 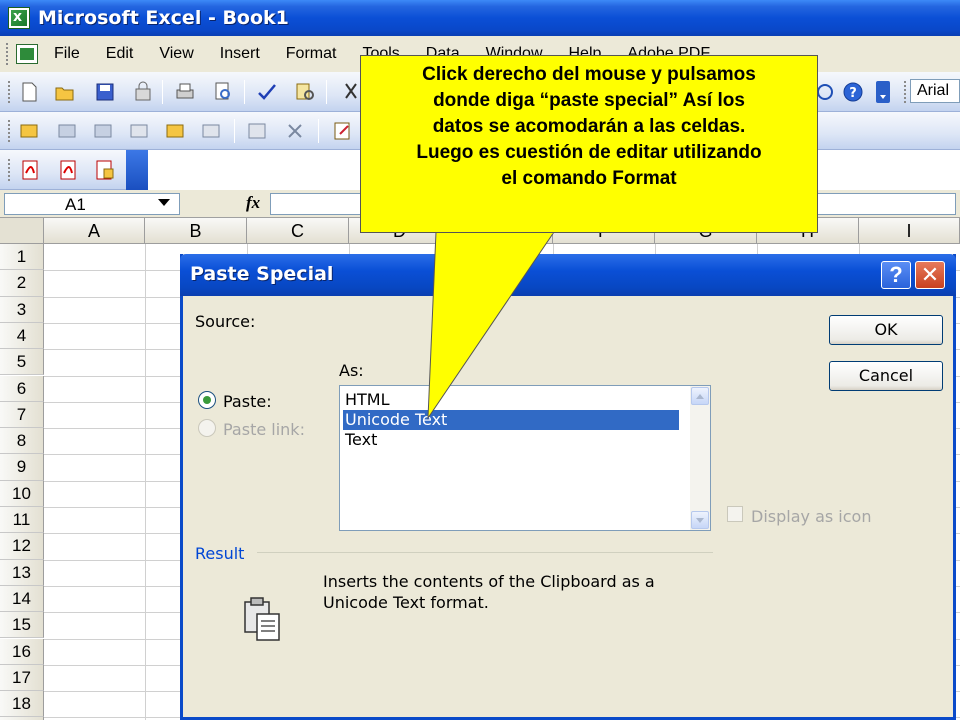 What do you see at coordinates (22, 388) in the screenshot?
I see `row-header: 6` at bounding box center [22, 388].